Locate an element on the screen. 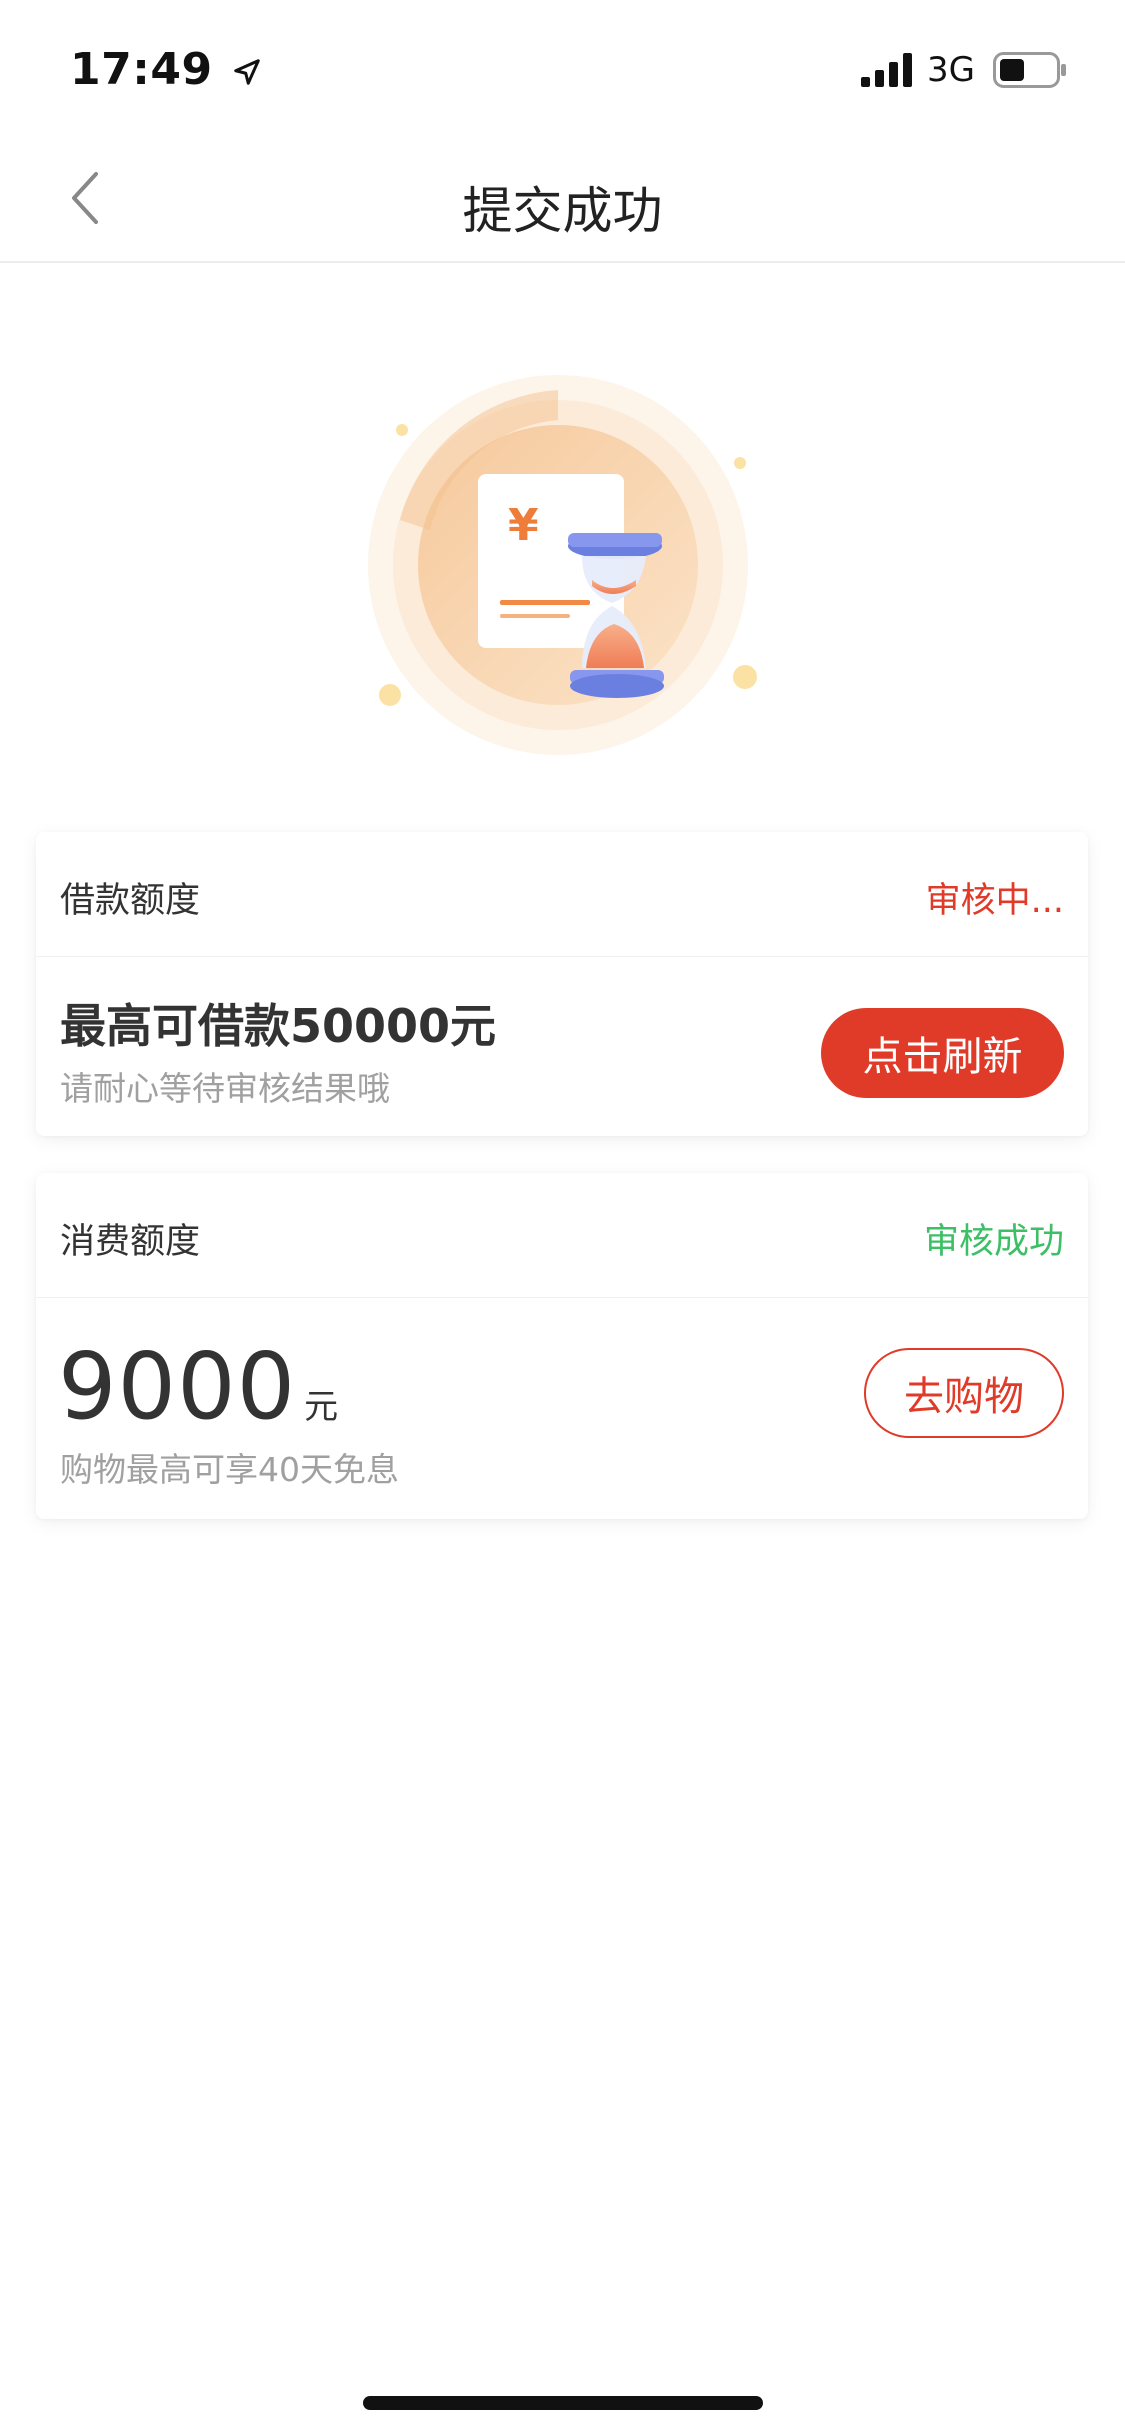 The image size is (1125, 2435). status-bar: 17:49 3G is located at coordinates (562, 67).